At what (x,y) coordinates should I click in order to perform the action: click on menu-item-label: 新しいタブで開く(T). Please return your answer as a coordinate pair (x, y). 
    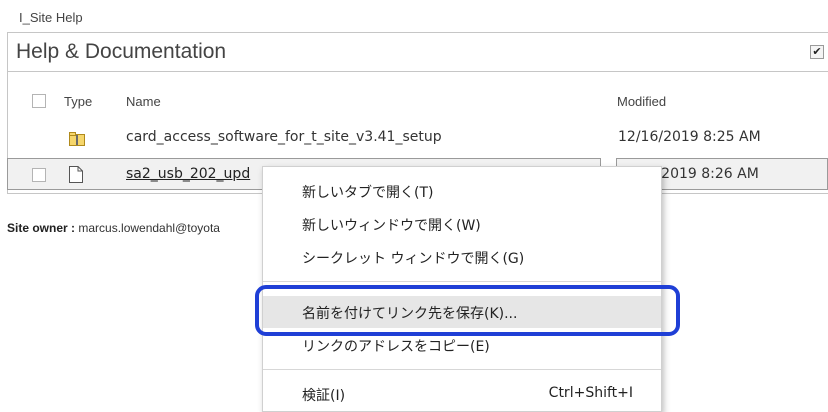
    Looking at the image, I should click on (368, 193).